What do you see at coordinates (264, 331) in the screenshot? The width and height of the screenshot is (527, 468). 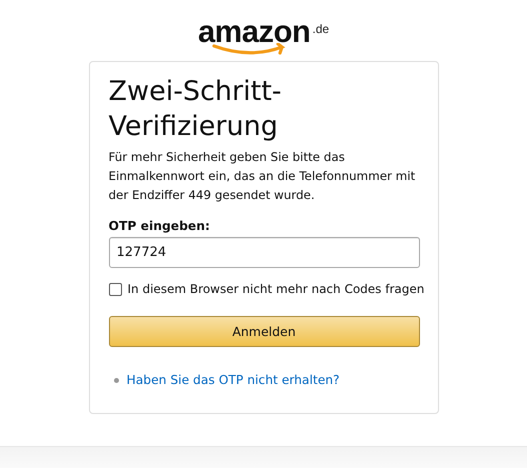 I see `sign-in-button: Anmelden` at bounding box center [264, 331].